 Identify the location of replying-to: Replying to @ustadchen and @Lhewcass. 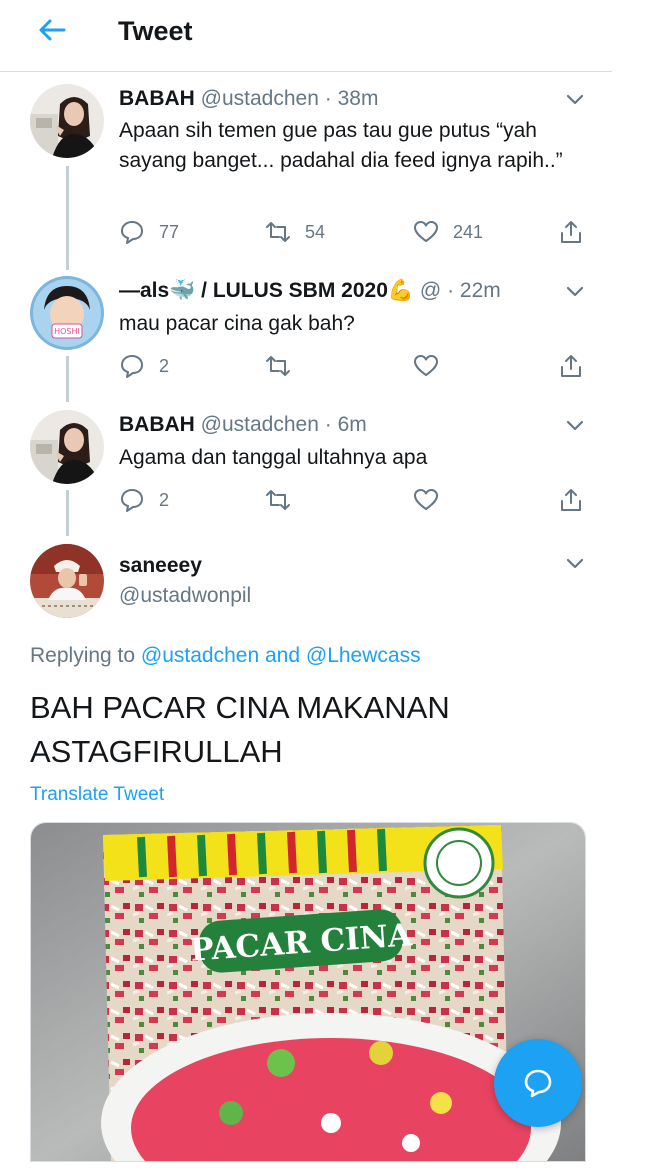
(225, 656).